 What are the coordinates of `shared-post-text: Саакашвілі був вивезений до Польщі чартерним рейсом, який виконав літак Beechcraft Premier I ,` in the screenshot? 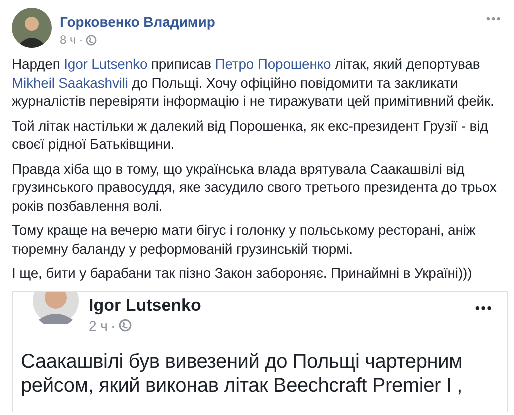 It's located at (242, 374).